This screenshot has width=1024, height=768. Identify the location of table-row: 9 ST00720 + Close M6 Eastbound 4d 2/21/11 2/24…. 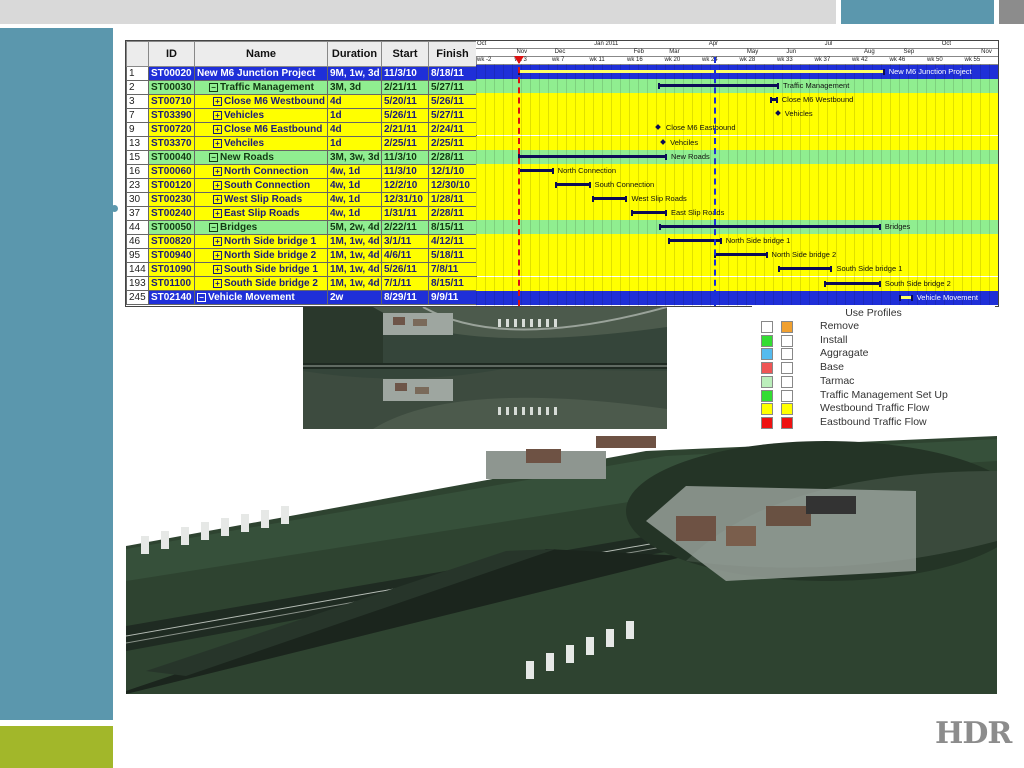
(301, 129).